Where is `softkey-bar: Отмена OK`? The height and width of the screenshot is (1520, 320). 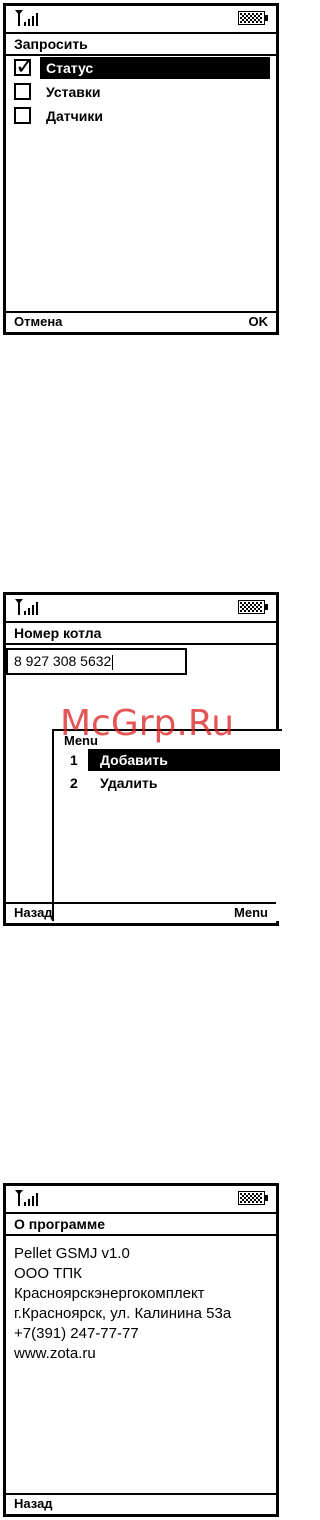 softkey-bar: Отмена OK is located at coordinates (141, 321).